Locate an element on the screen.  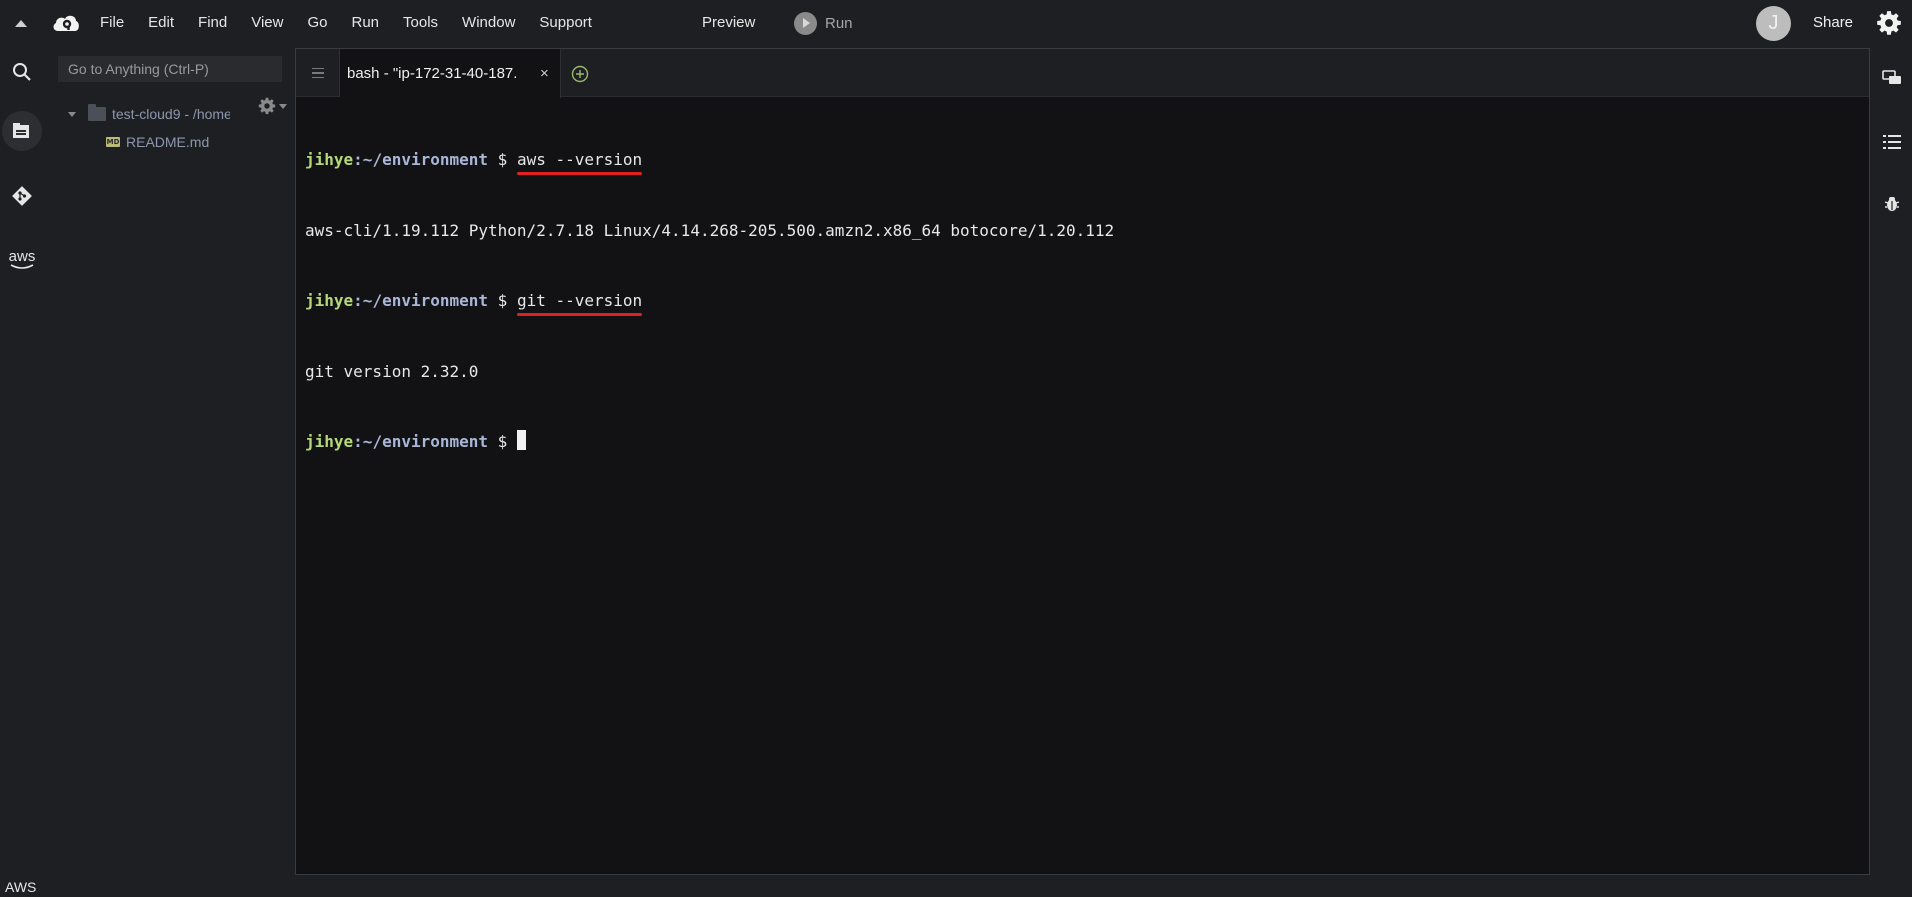
folder-icon is located at coordinates (97, 112).